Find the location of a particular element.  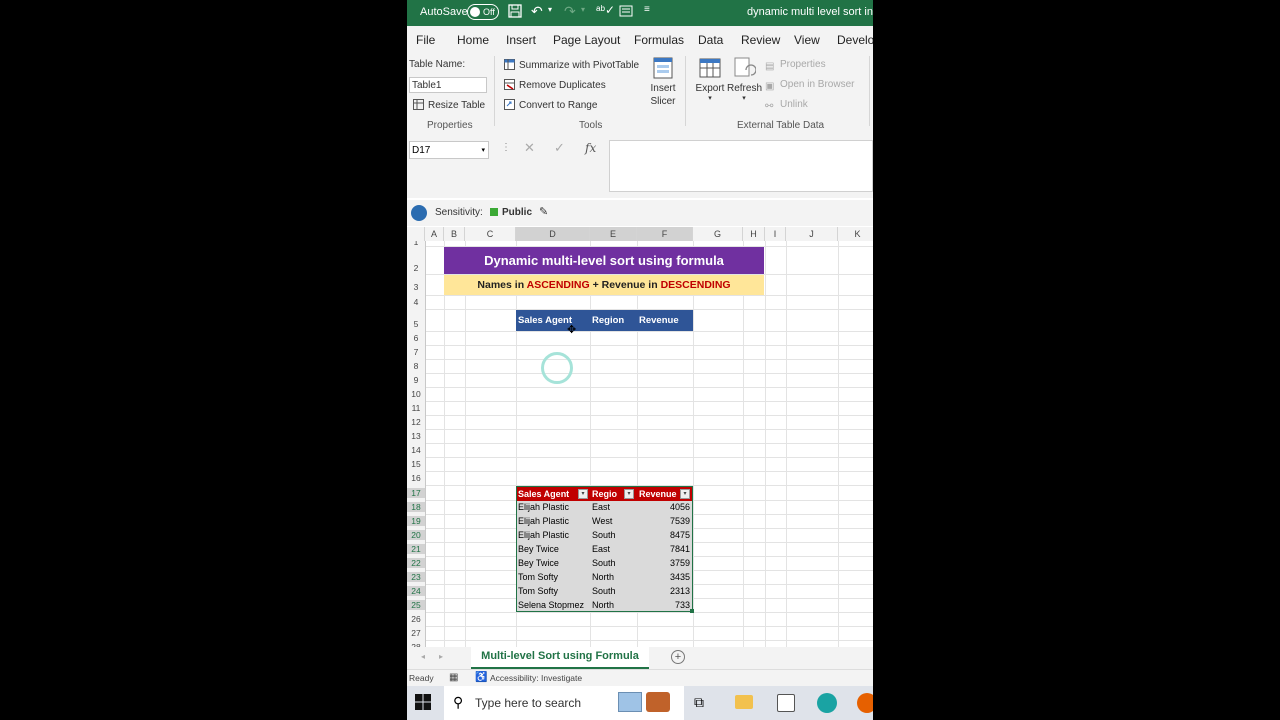

row-header: 25 is located at coordinates (416, 605).